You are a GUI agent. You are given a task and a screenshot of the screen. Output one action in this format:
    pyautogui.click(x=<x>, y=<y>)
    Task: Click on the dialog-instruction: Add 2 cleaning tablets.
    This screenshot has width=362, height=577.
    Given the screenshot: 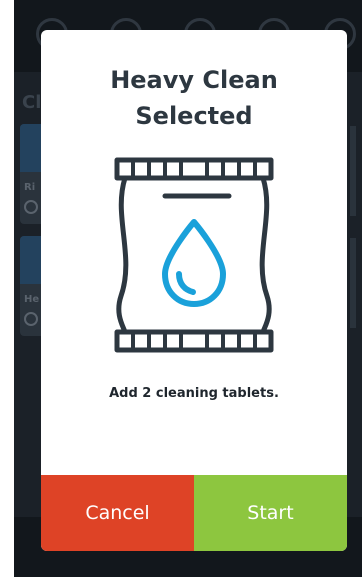 What is the action you would take?
    pyautogui.click(x=194, y=393)
    